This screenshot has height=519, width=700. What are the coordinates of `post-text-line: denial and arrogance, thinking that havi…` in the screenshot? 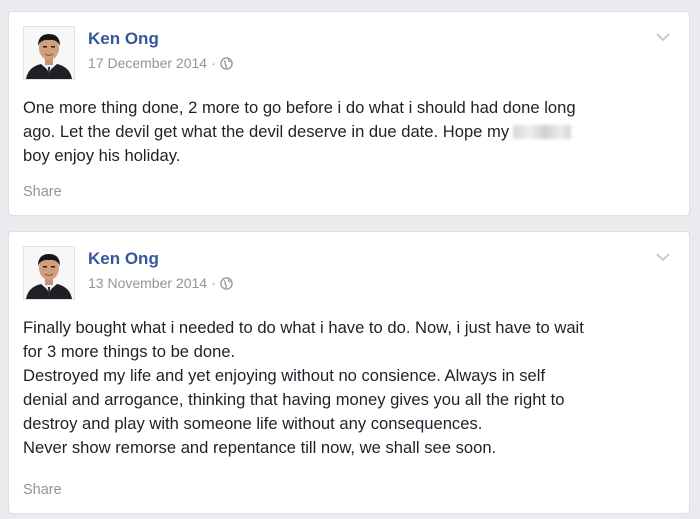 It's located at (294, 399).